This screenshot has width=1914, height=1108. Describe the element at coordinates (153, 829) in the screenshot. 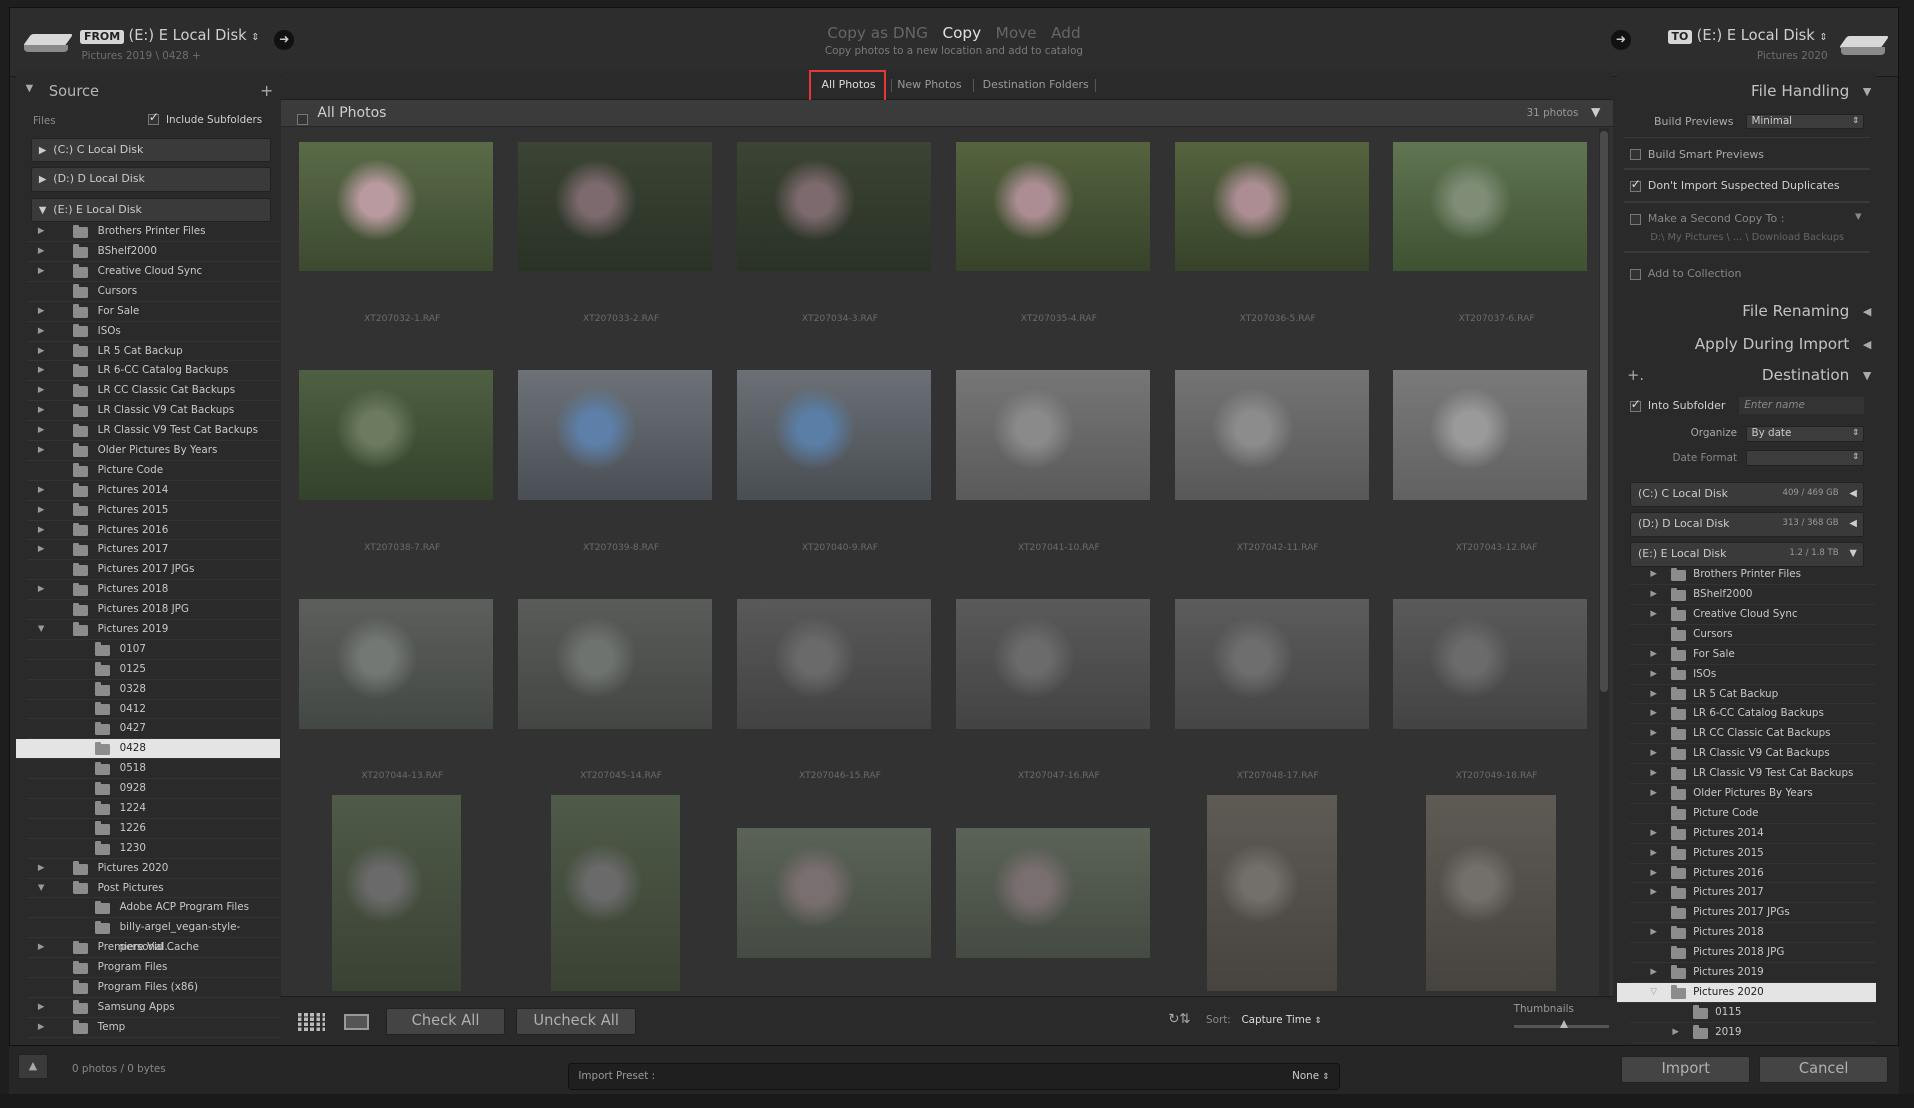

I see `source-folder-item: 1226` at that location.